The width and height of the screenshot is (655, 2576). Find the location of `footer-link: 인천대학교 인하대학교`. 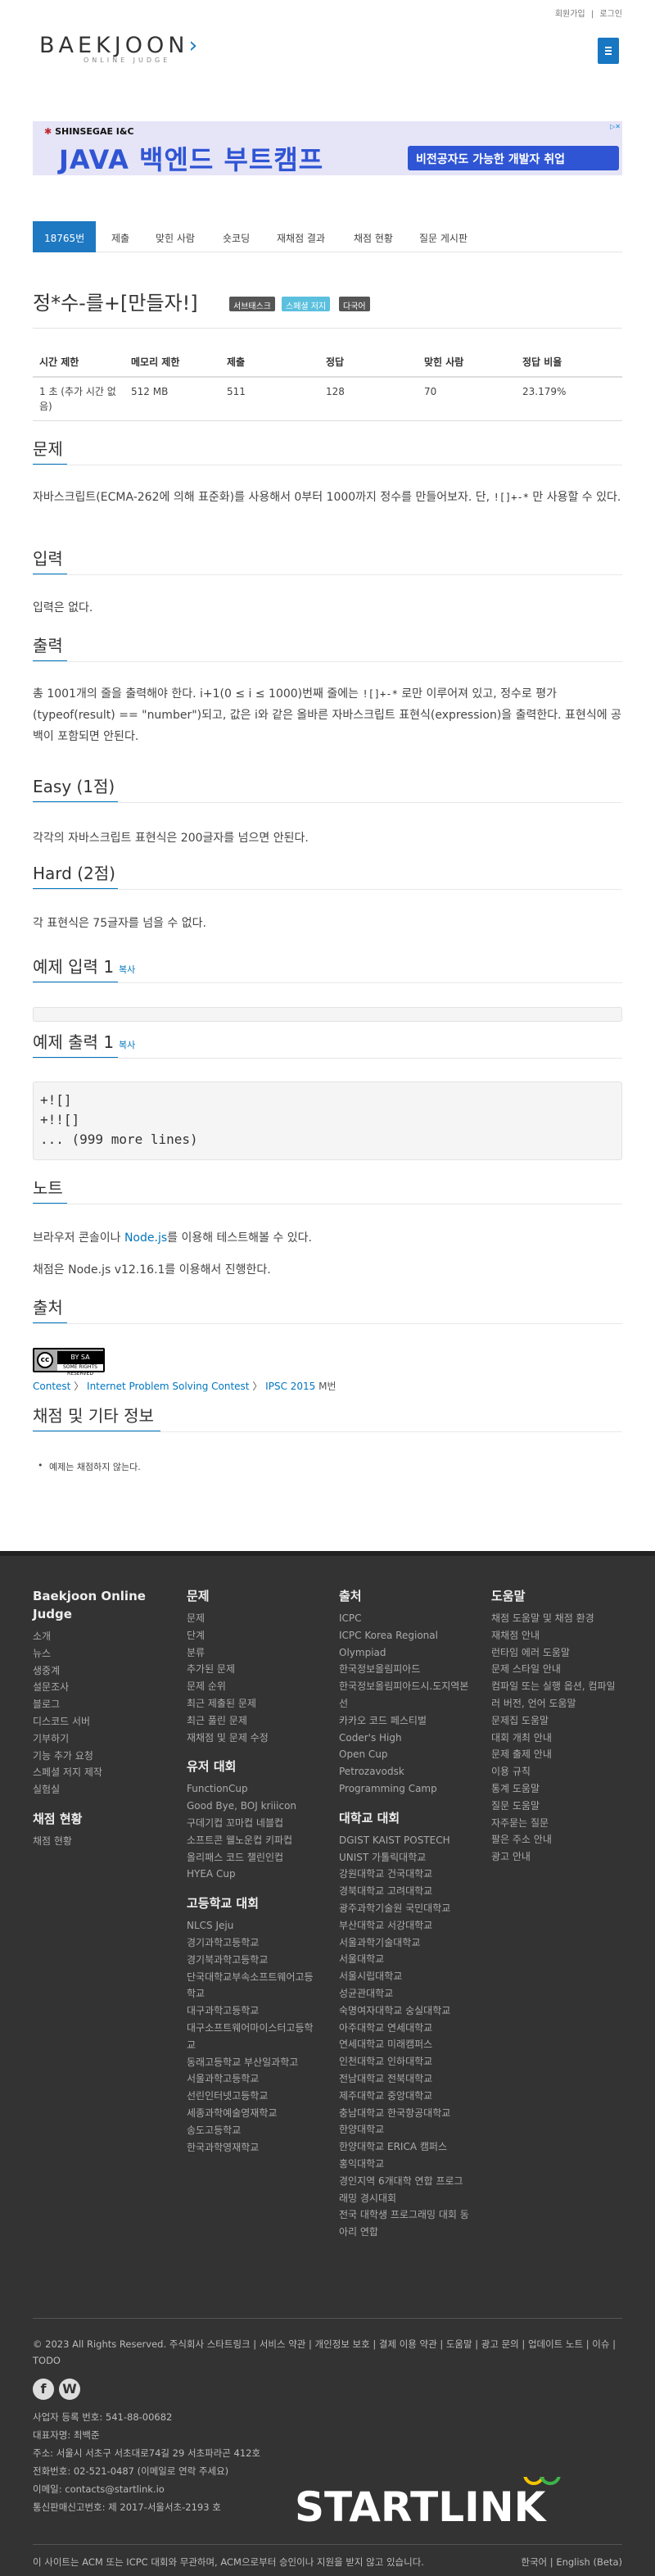

footer-link: 인천대학교 인하대학교 is located at coordinates (404, 2061).